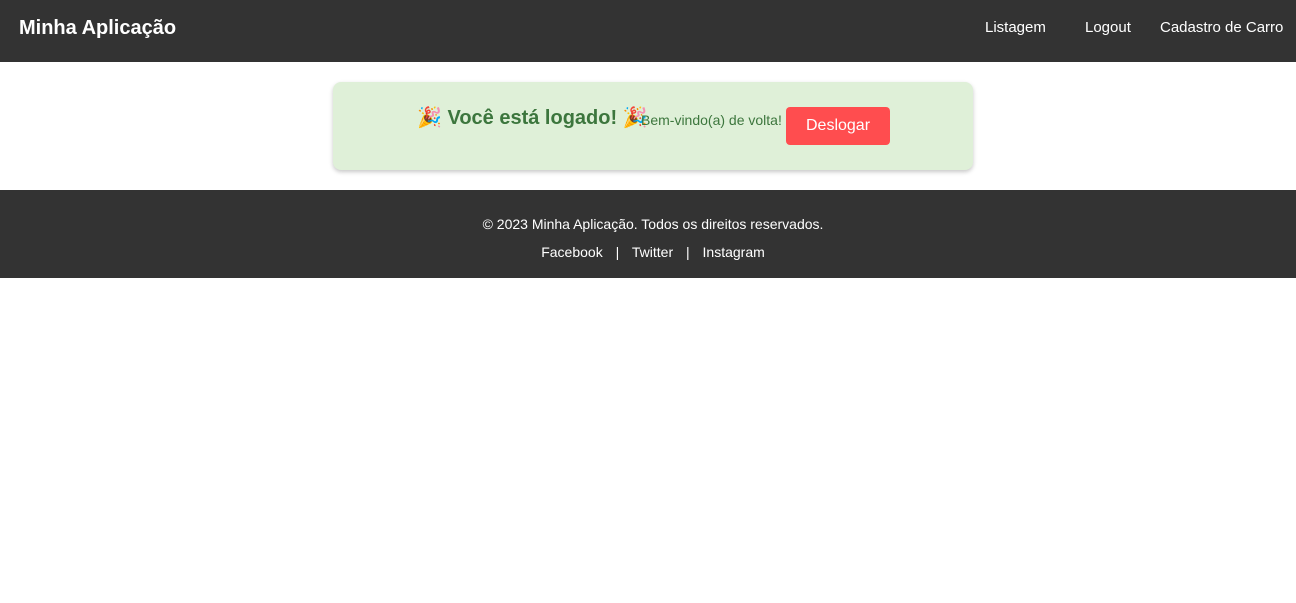  I want to click on login-status-title: 🎉 Você está logado! 🎉, so click(532, 118).